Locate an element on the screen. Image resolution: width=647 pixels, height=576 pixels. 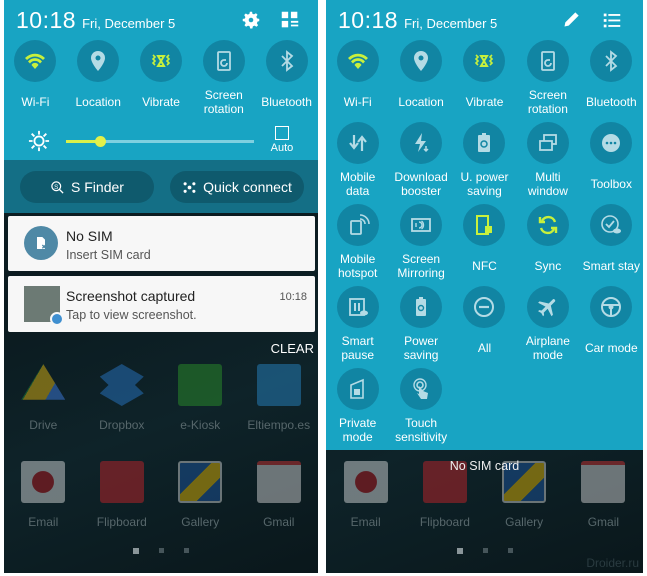
quick-connect-button: Quick connect is located at coordinates (237, 187).